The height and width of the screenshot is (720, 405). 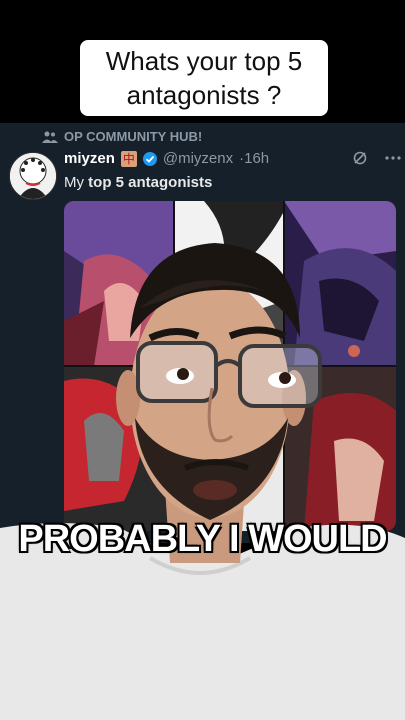 I want to click on community-name: OP COMMUNITY HUB!, so click(x=133, y=136).